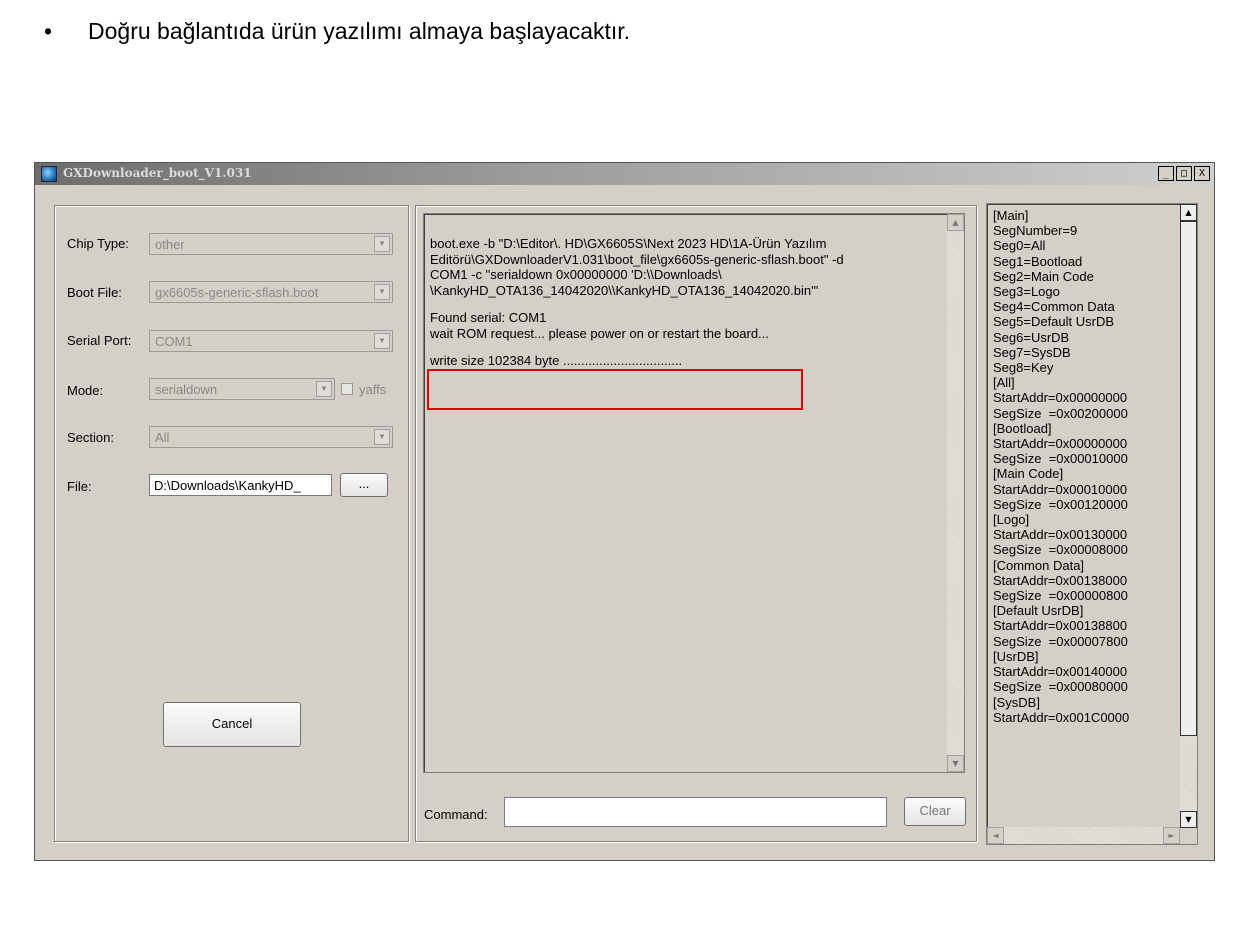 This screenshot has width=1249, height=936. I want to click on config-line: StartAddr=0x00130000, so click(1060, 535).